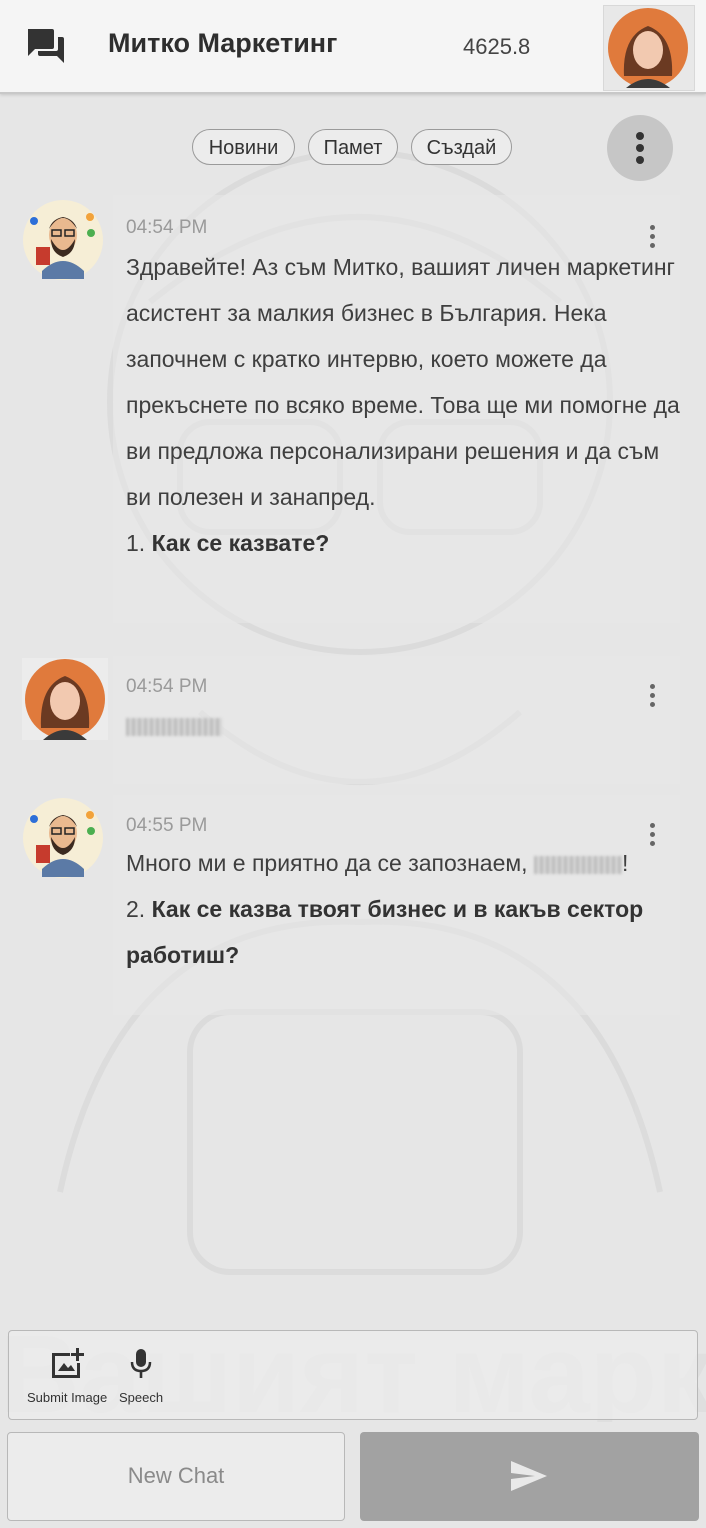 This screenshot has height=1528, width=706. I want to click on send-icon, so click(529, 1476).